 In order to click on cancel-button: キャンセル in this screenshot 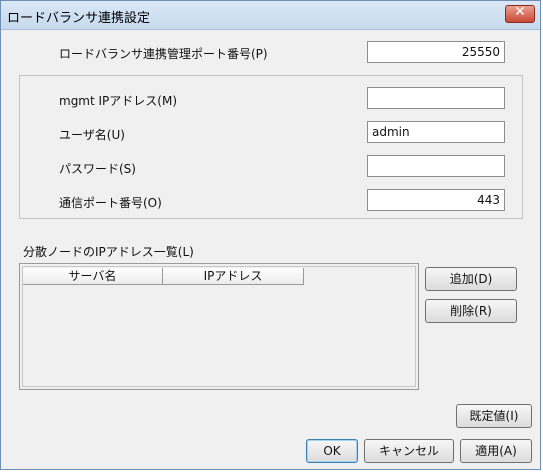, I will do `click(409, 451)`.